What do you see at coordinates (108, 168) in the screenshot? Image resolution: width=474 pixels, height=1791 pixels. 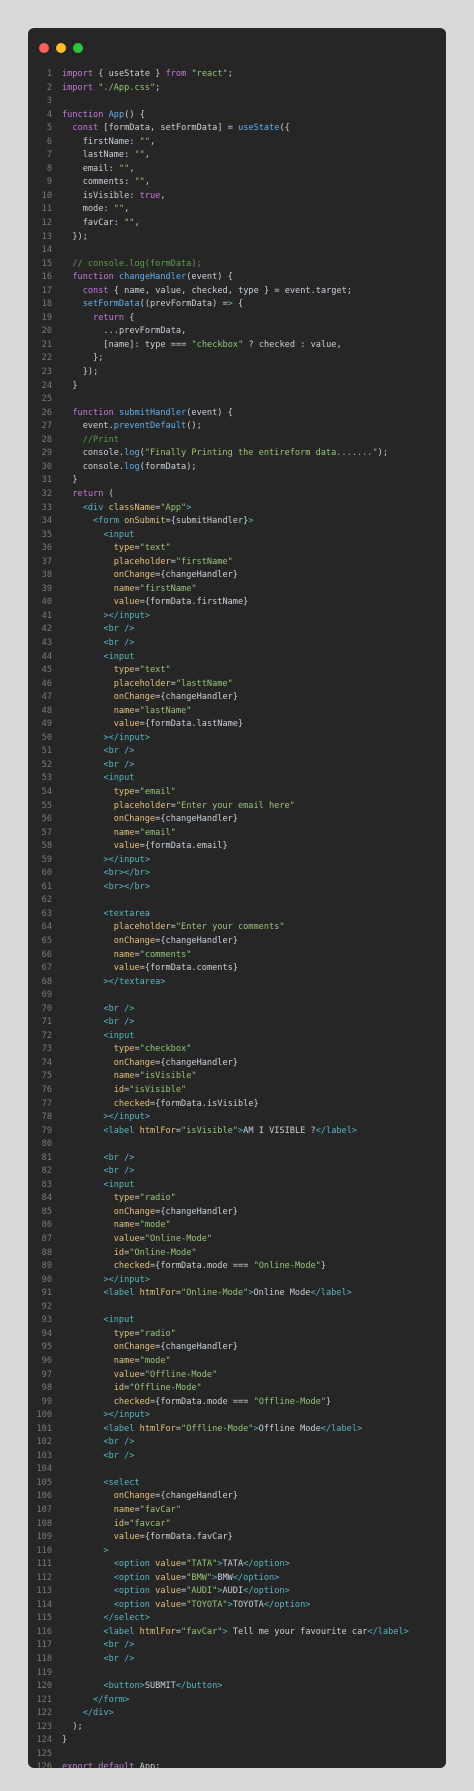 I see `code-text: email: "",` at bounding box center [108, 168].